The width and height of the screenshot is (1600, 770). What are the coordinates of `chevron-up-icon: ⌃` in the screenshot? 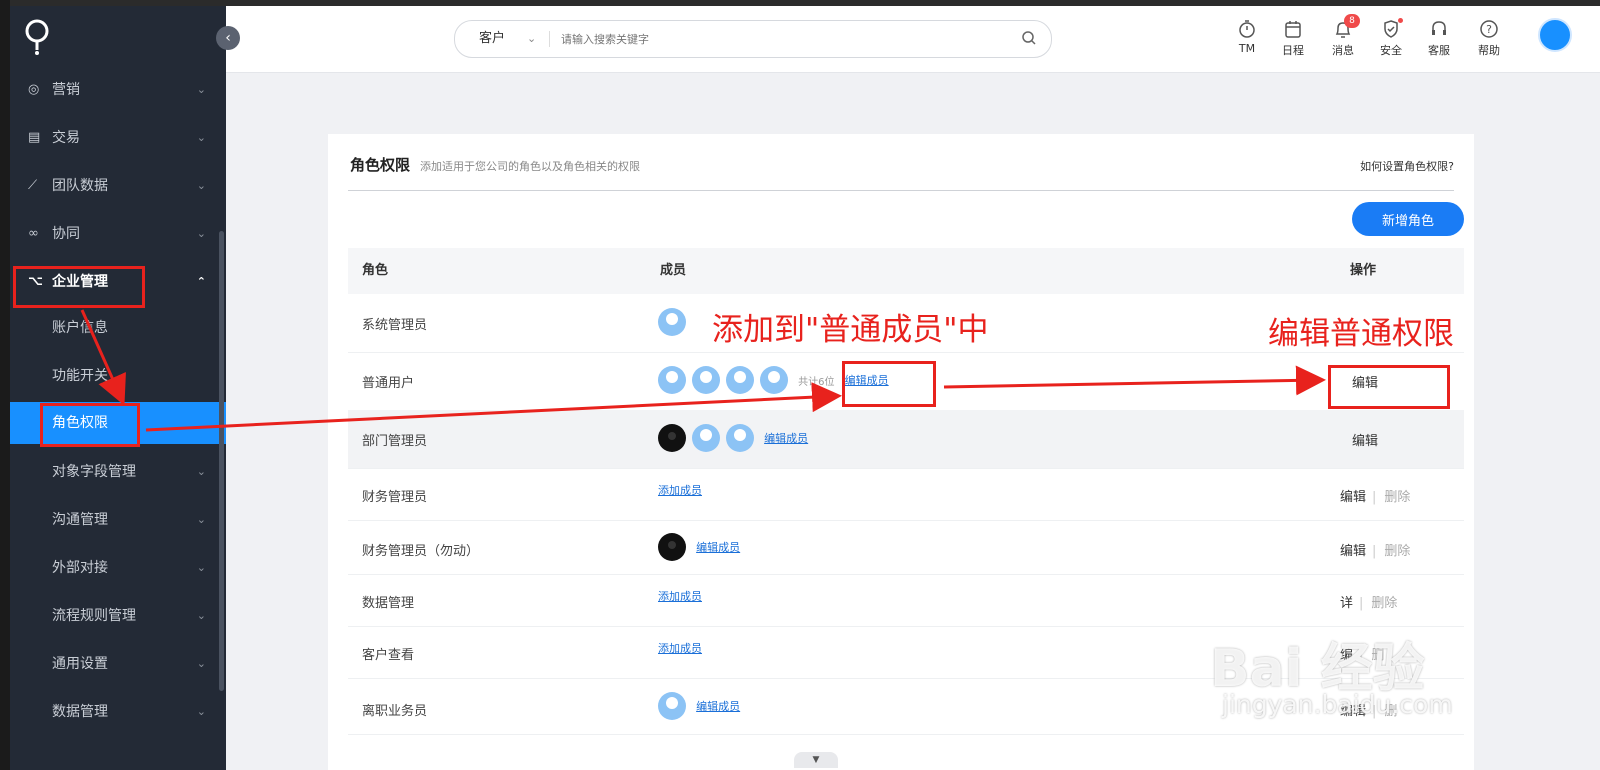 It's located at (201, 281).